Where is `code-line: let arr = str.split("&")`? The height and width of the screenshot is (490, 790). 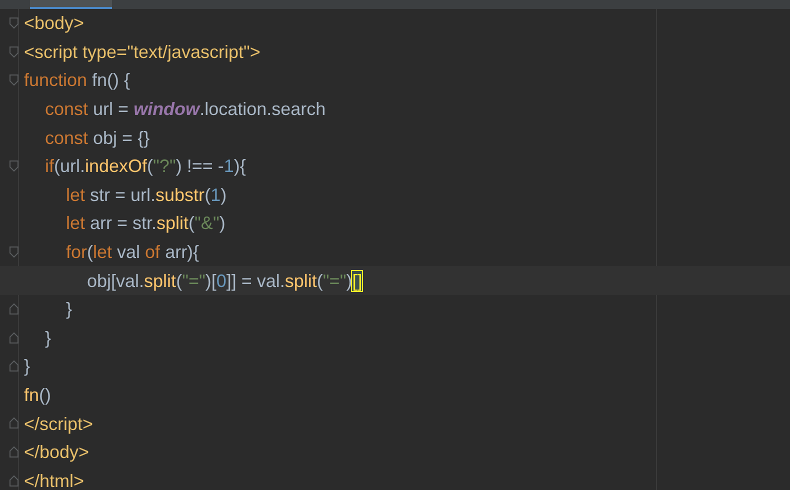 code-line: let arr = str.split("&") is located at coordinates (146, 224).